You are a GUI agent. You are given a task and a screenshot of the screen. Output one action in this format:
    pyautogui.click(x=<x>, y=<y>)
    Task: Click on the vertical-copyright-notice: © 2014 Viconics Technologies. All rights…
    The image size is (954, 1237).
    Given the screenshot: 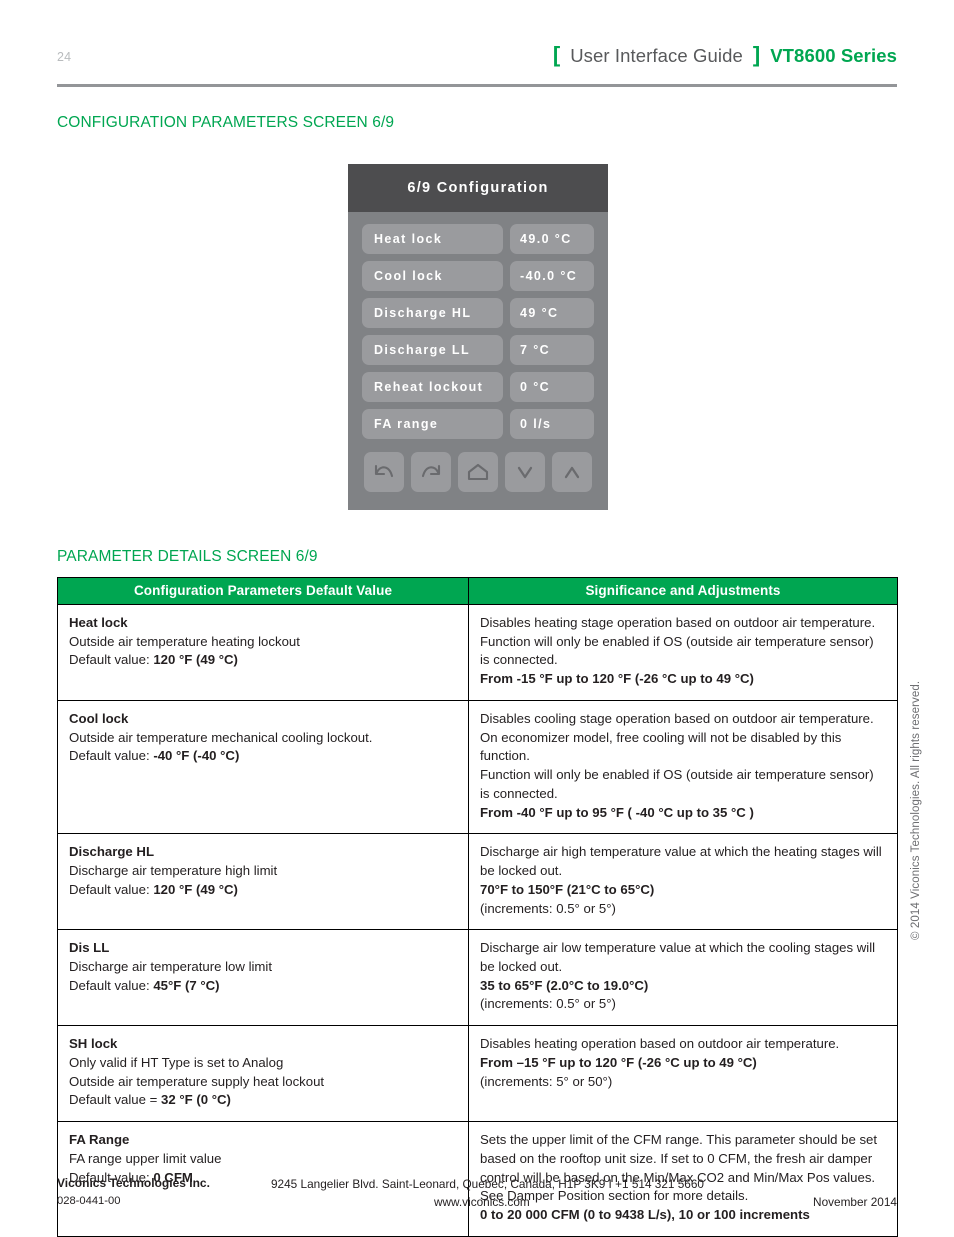 What is the action you would take?
    pyautogui.click(x=916, y=810)
    